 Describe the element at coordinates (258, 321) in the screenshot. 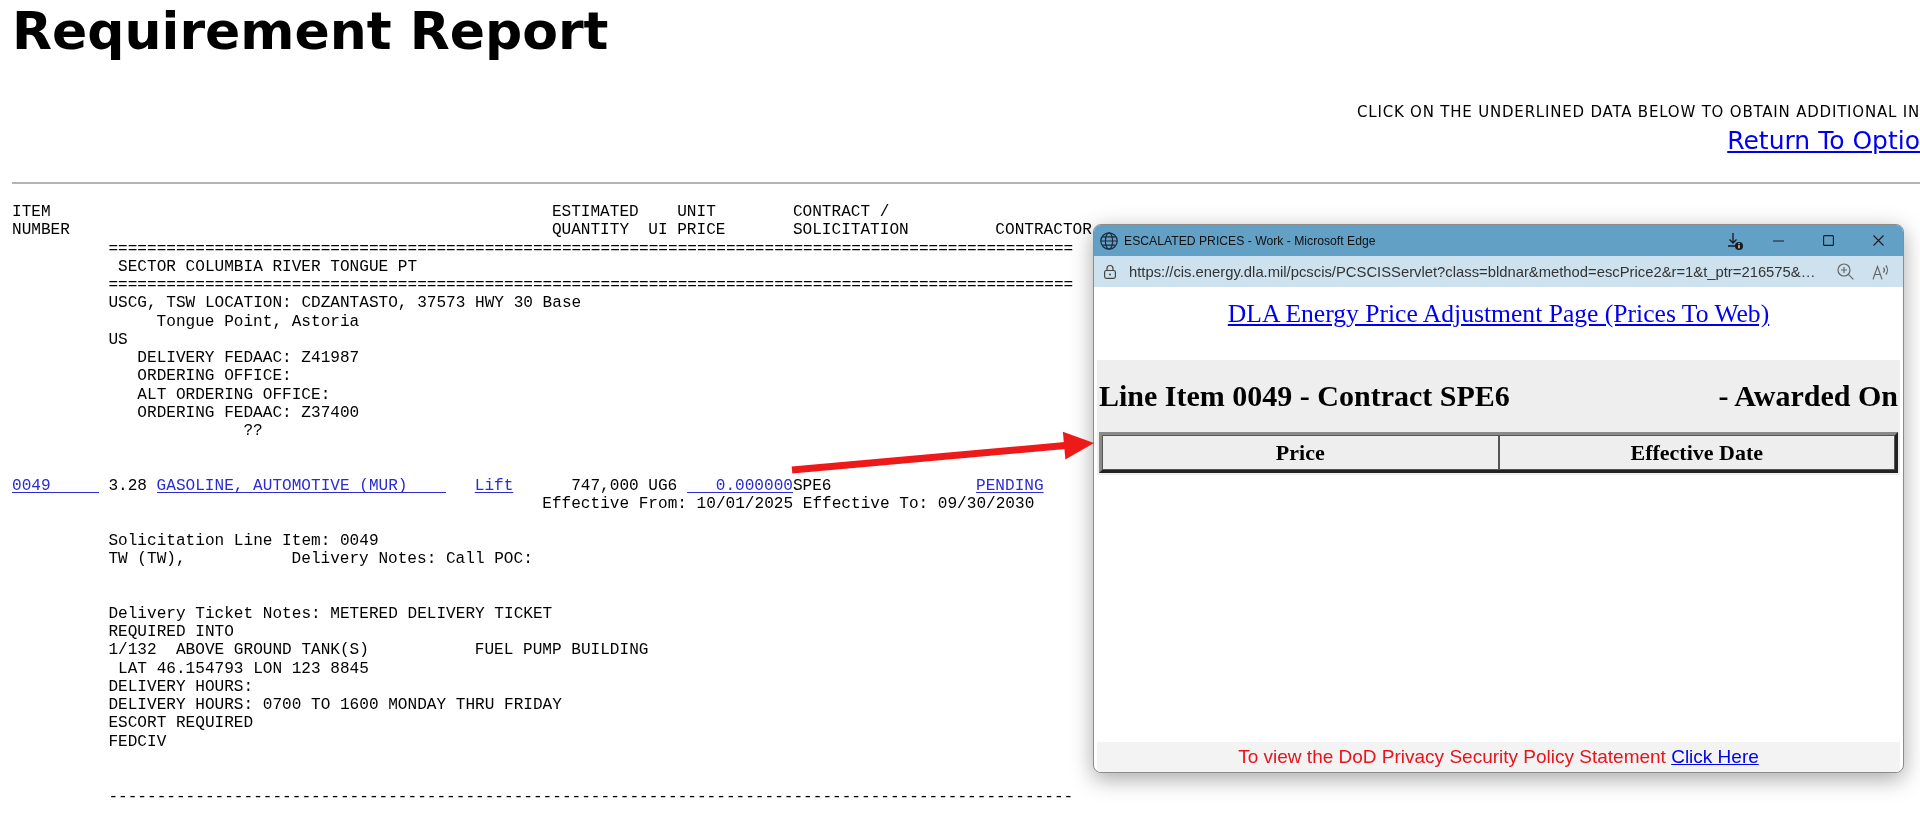

I see `location-text: Tongue Point, Astoria` at that location.